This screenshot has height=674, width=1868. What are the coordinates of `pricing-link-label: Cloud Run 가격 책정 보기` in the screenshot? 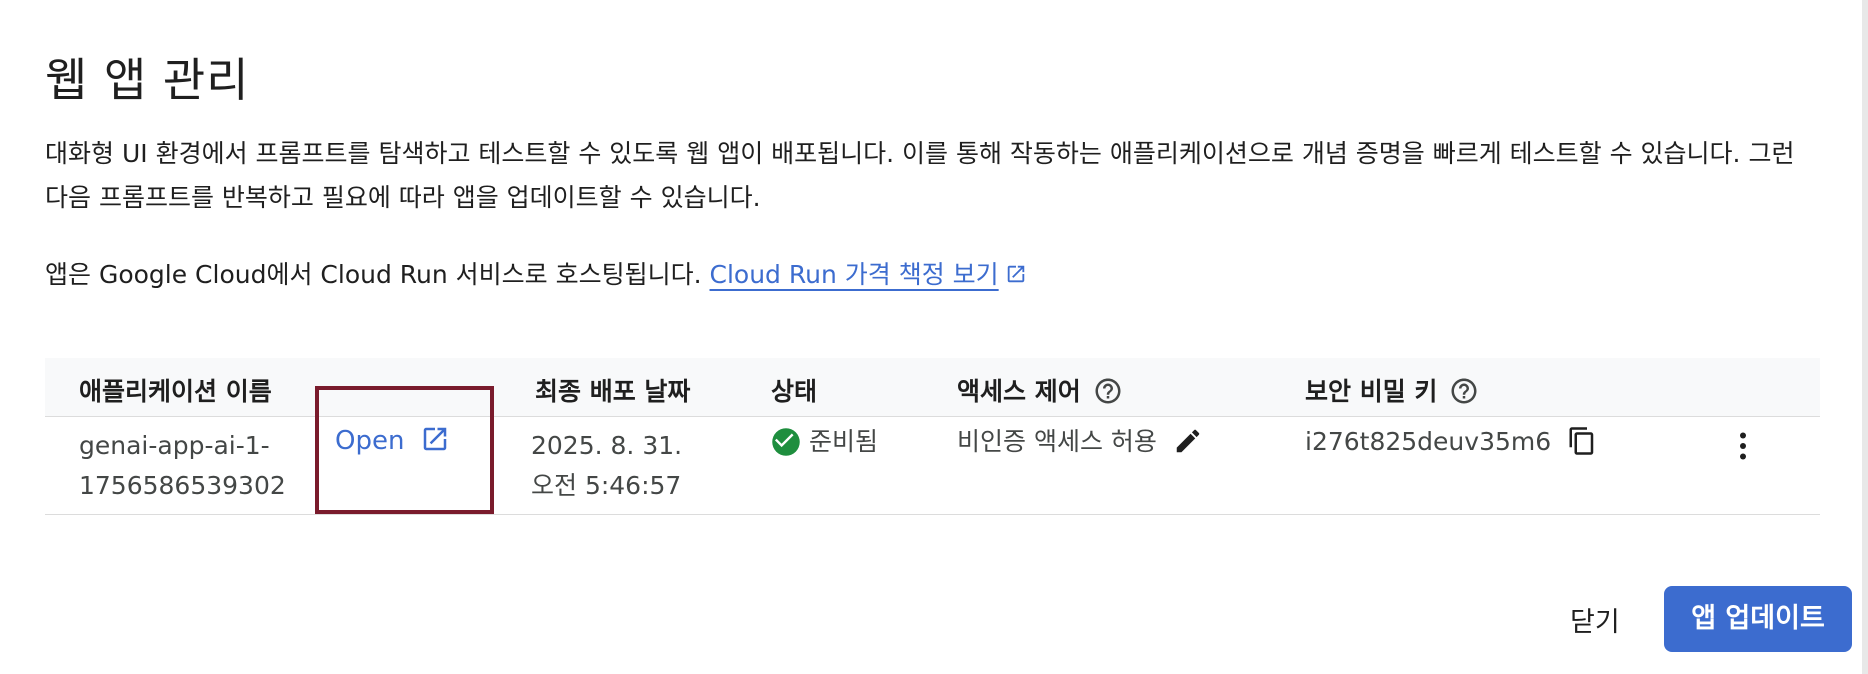 It's located at (854, 274).